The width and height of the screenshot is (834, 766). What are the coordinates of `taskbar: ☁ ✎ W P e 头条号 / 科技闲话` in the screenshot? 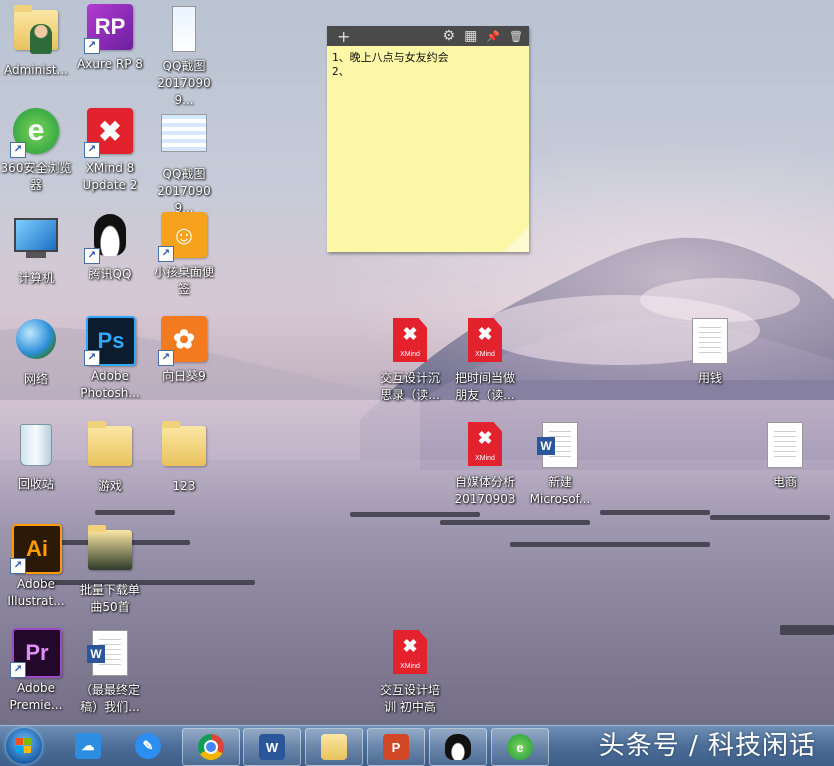 It's located at (417, 745).